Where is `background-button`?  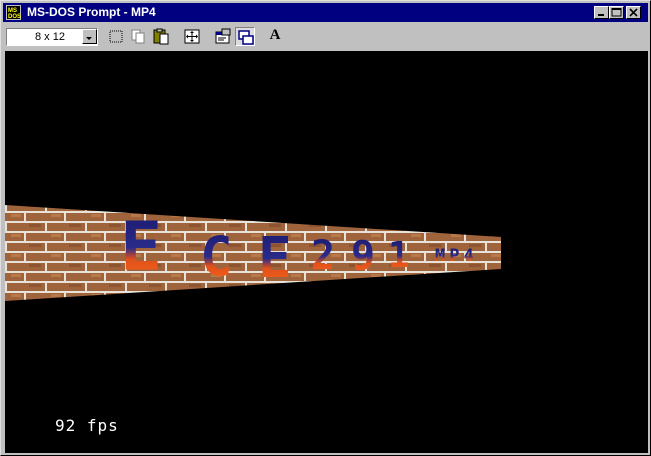 background-button is located at coordinates (245, 36).